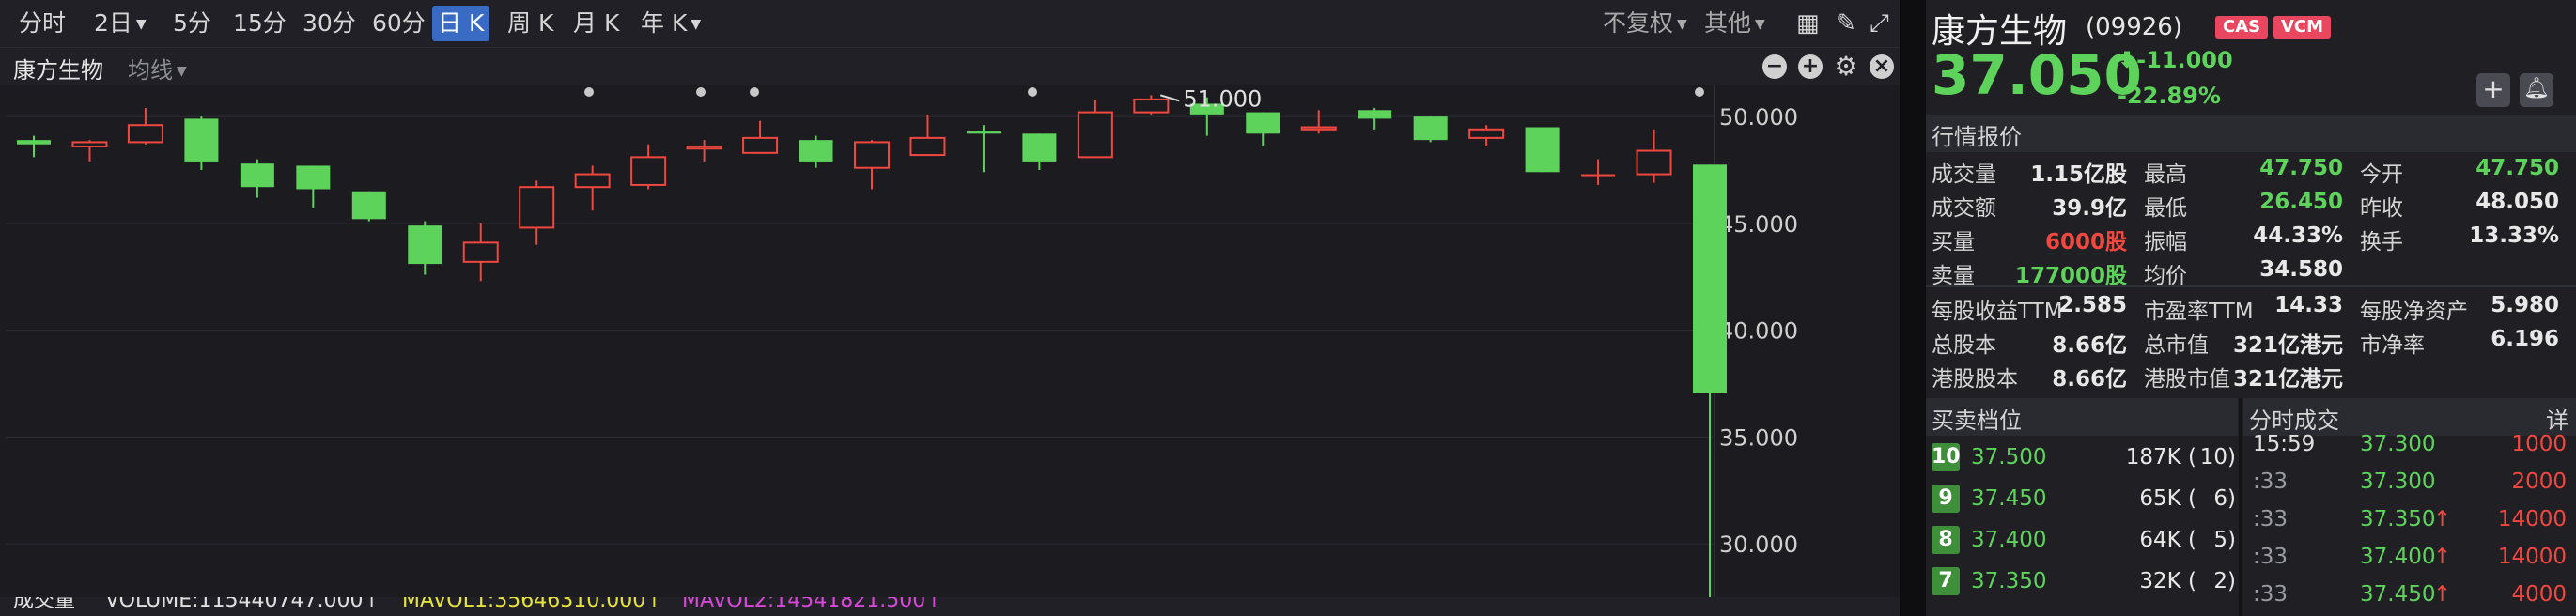 The width and height of the screenshot is (2576, 616). I want to click on quote-value: 6.196, so click(2525, 339).